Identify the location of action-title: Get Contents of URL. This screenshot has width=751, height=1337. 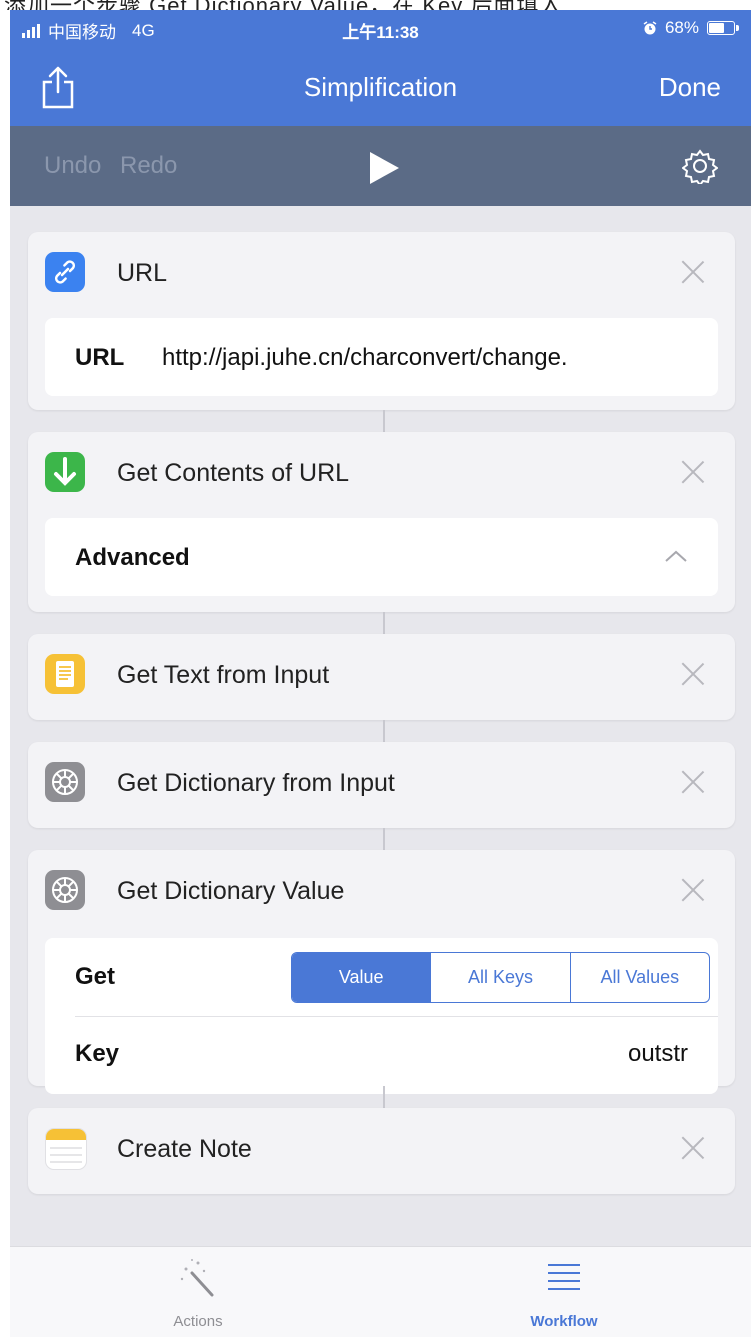
(233, 473).